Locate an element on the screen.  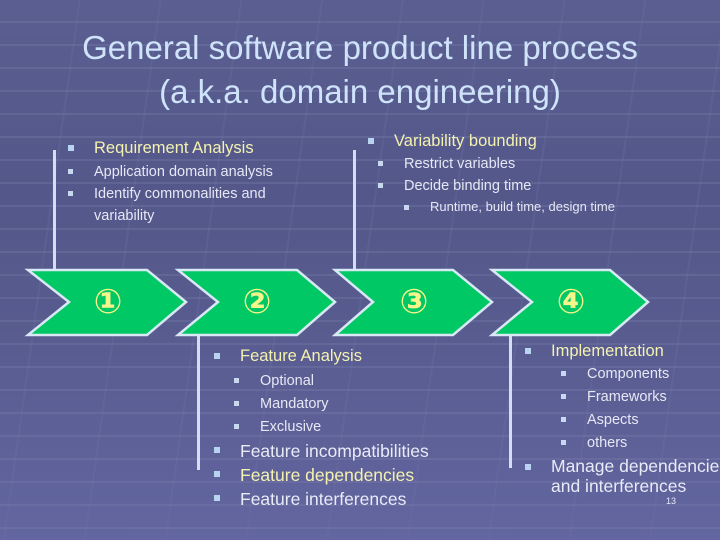
step-number-3: ③ is located at coordinates (414, 302).